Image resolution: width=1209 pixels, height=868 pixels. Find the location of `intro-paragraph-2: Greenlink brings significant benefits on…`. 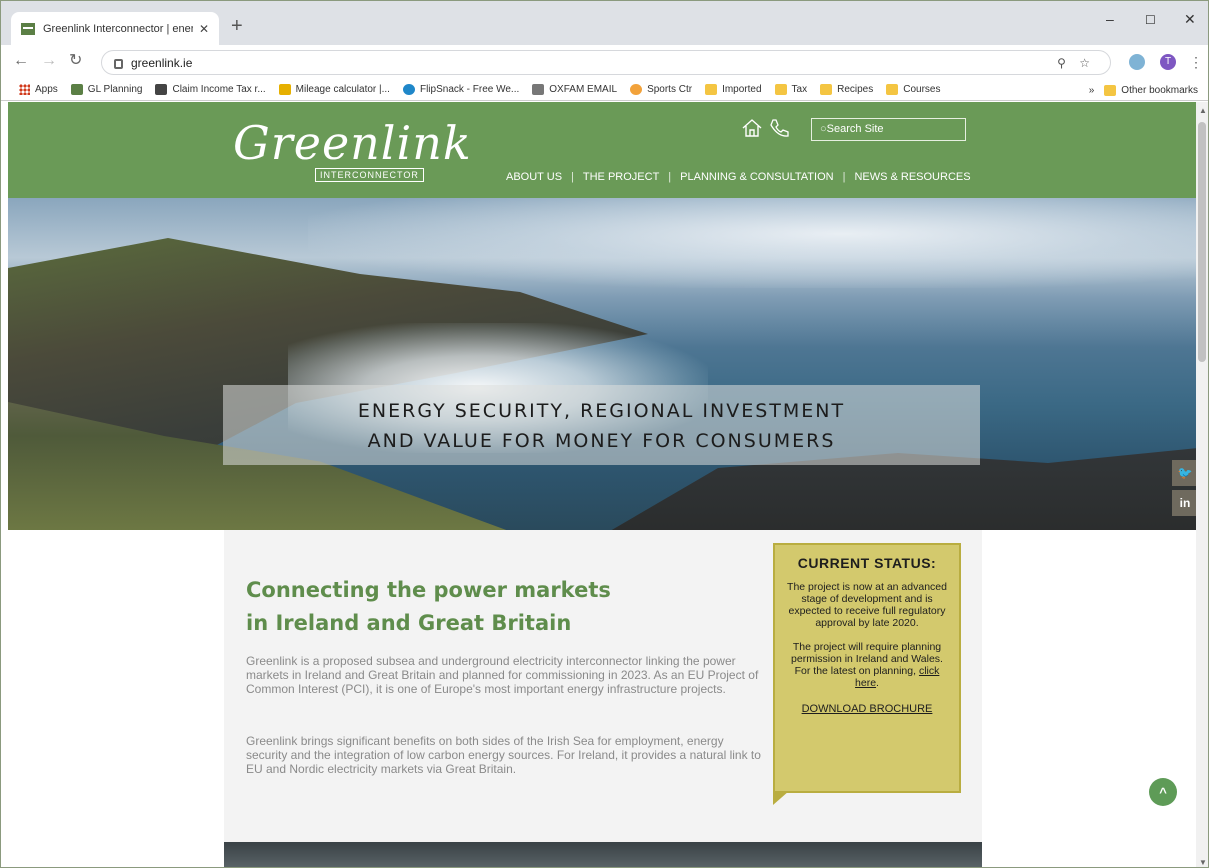

intro-paragraph-2: Greenlink brings significant benefits on… is located at coordinates (503, 755).